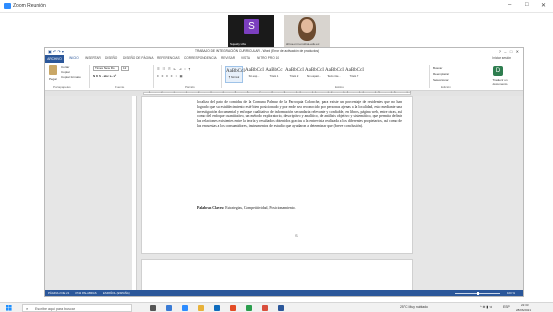 The width and height of the screenshot is (553, 312). I want to click on keyboard-language: ESP, so click(506, 307).